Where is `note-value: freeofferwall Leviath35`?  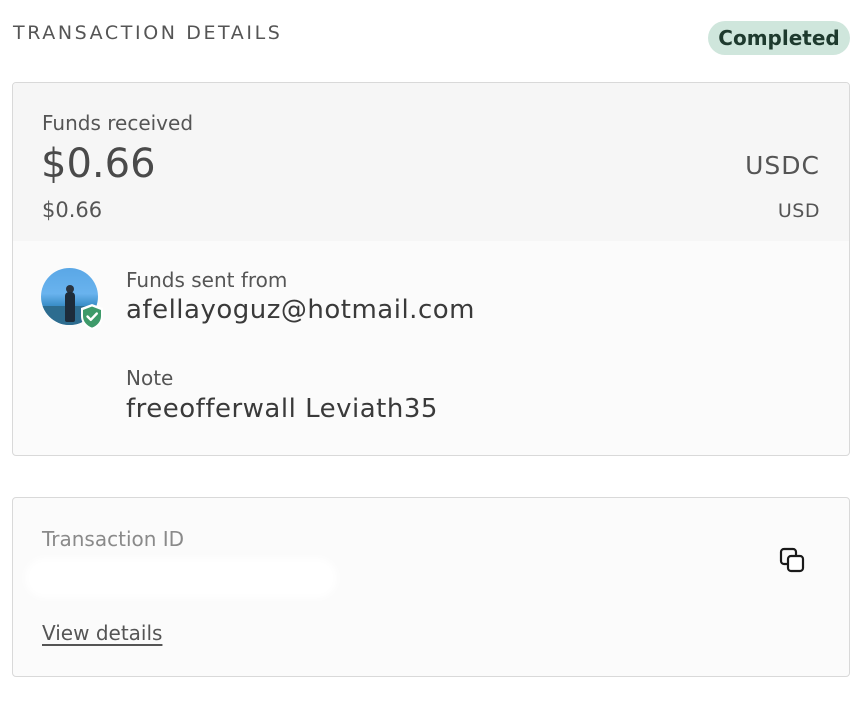 note-value: freeofferwall Leviath35 is located at coordinates (282, 409).